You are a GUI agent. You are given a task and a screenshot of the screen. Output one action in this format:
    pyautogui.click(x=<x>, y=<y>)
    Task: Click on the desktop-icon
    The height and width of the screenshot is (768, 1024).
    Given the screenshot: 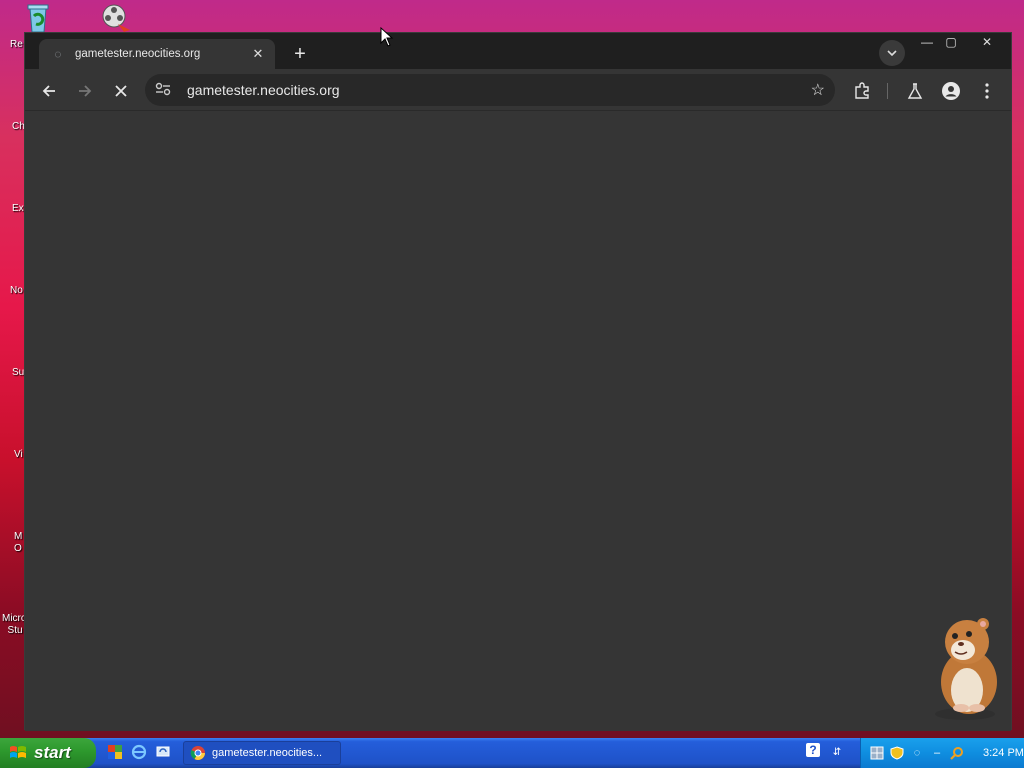 What is the action you would take?
    pyautogui.click(x=163, y=751)
    